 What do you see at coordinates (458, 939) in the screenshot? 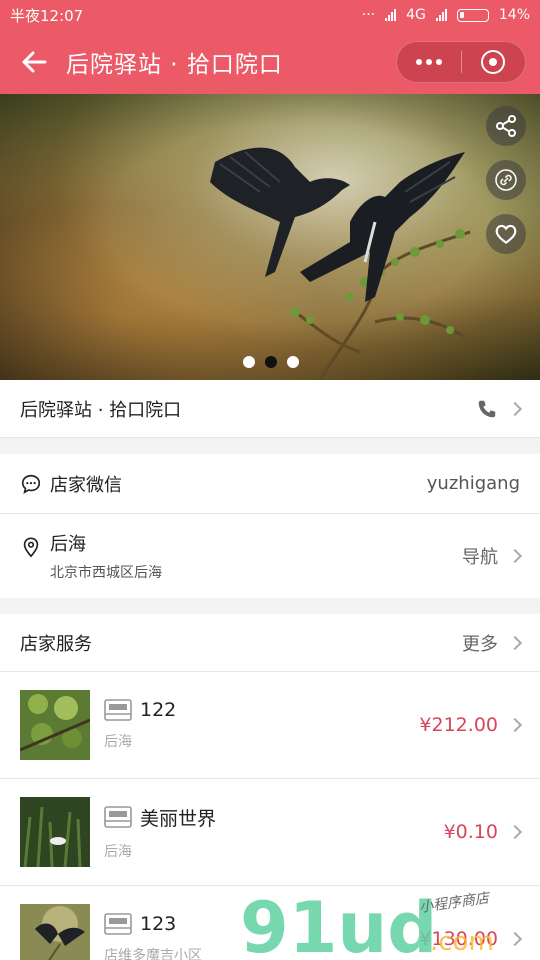
I see `service-price: ¥130.00` at bounding box center [458, 939].